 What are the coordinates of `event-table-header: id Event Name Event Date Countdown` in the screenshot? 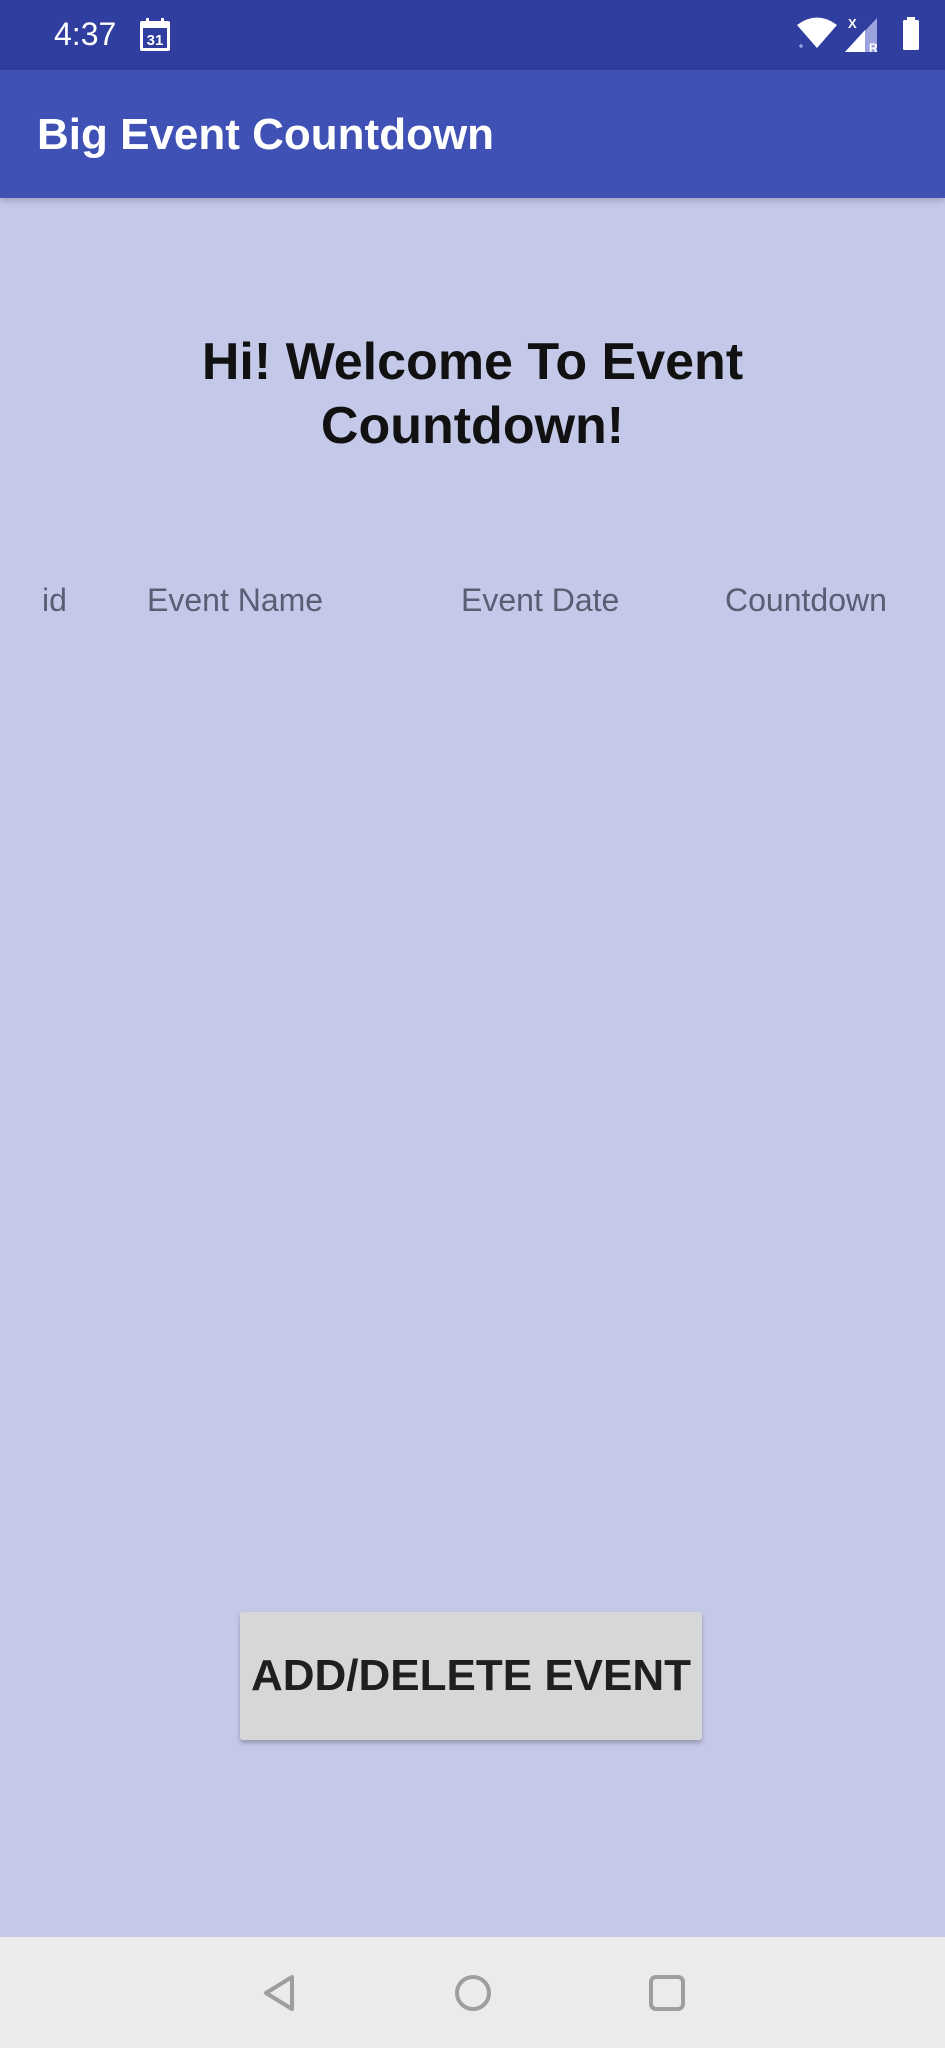 It's located at (472, 600).